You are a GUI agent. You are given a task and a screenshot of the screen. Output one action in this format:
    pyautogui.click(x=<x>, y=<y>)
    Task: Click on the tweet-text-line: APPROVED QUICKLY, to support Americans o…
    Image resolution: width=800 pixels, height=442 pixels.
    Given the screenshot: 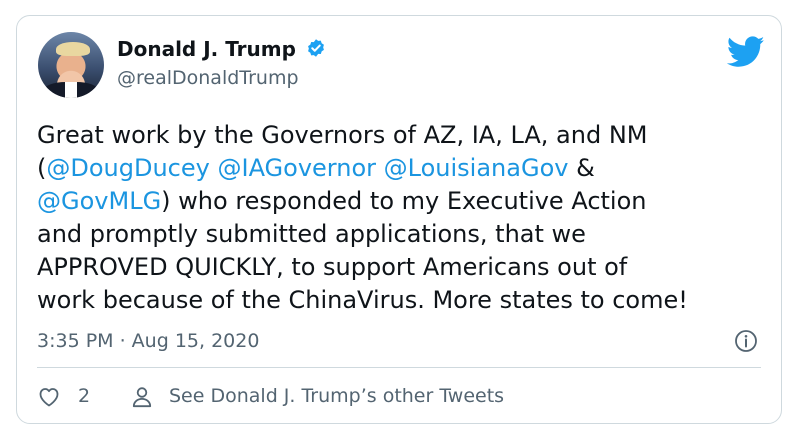 What is the action you would take?
    pyautogui.click(x=402, y=267)
    